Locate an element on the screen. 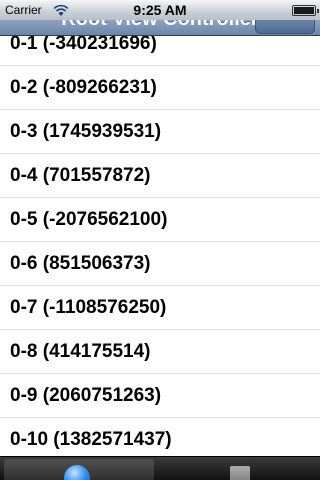 The height and width of the screenshot is (480, 320). nav-right-button is located at coordinates (285, 27).